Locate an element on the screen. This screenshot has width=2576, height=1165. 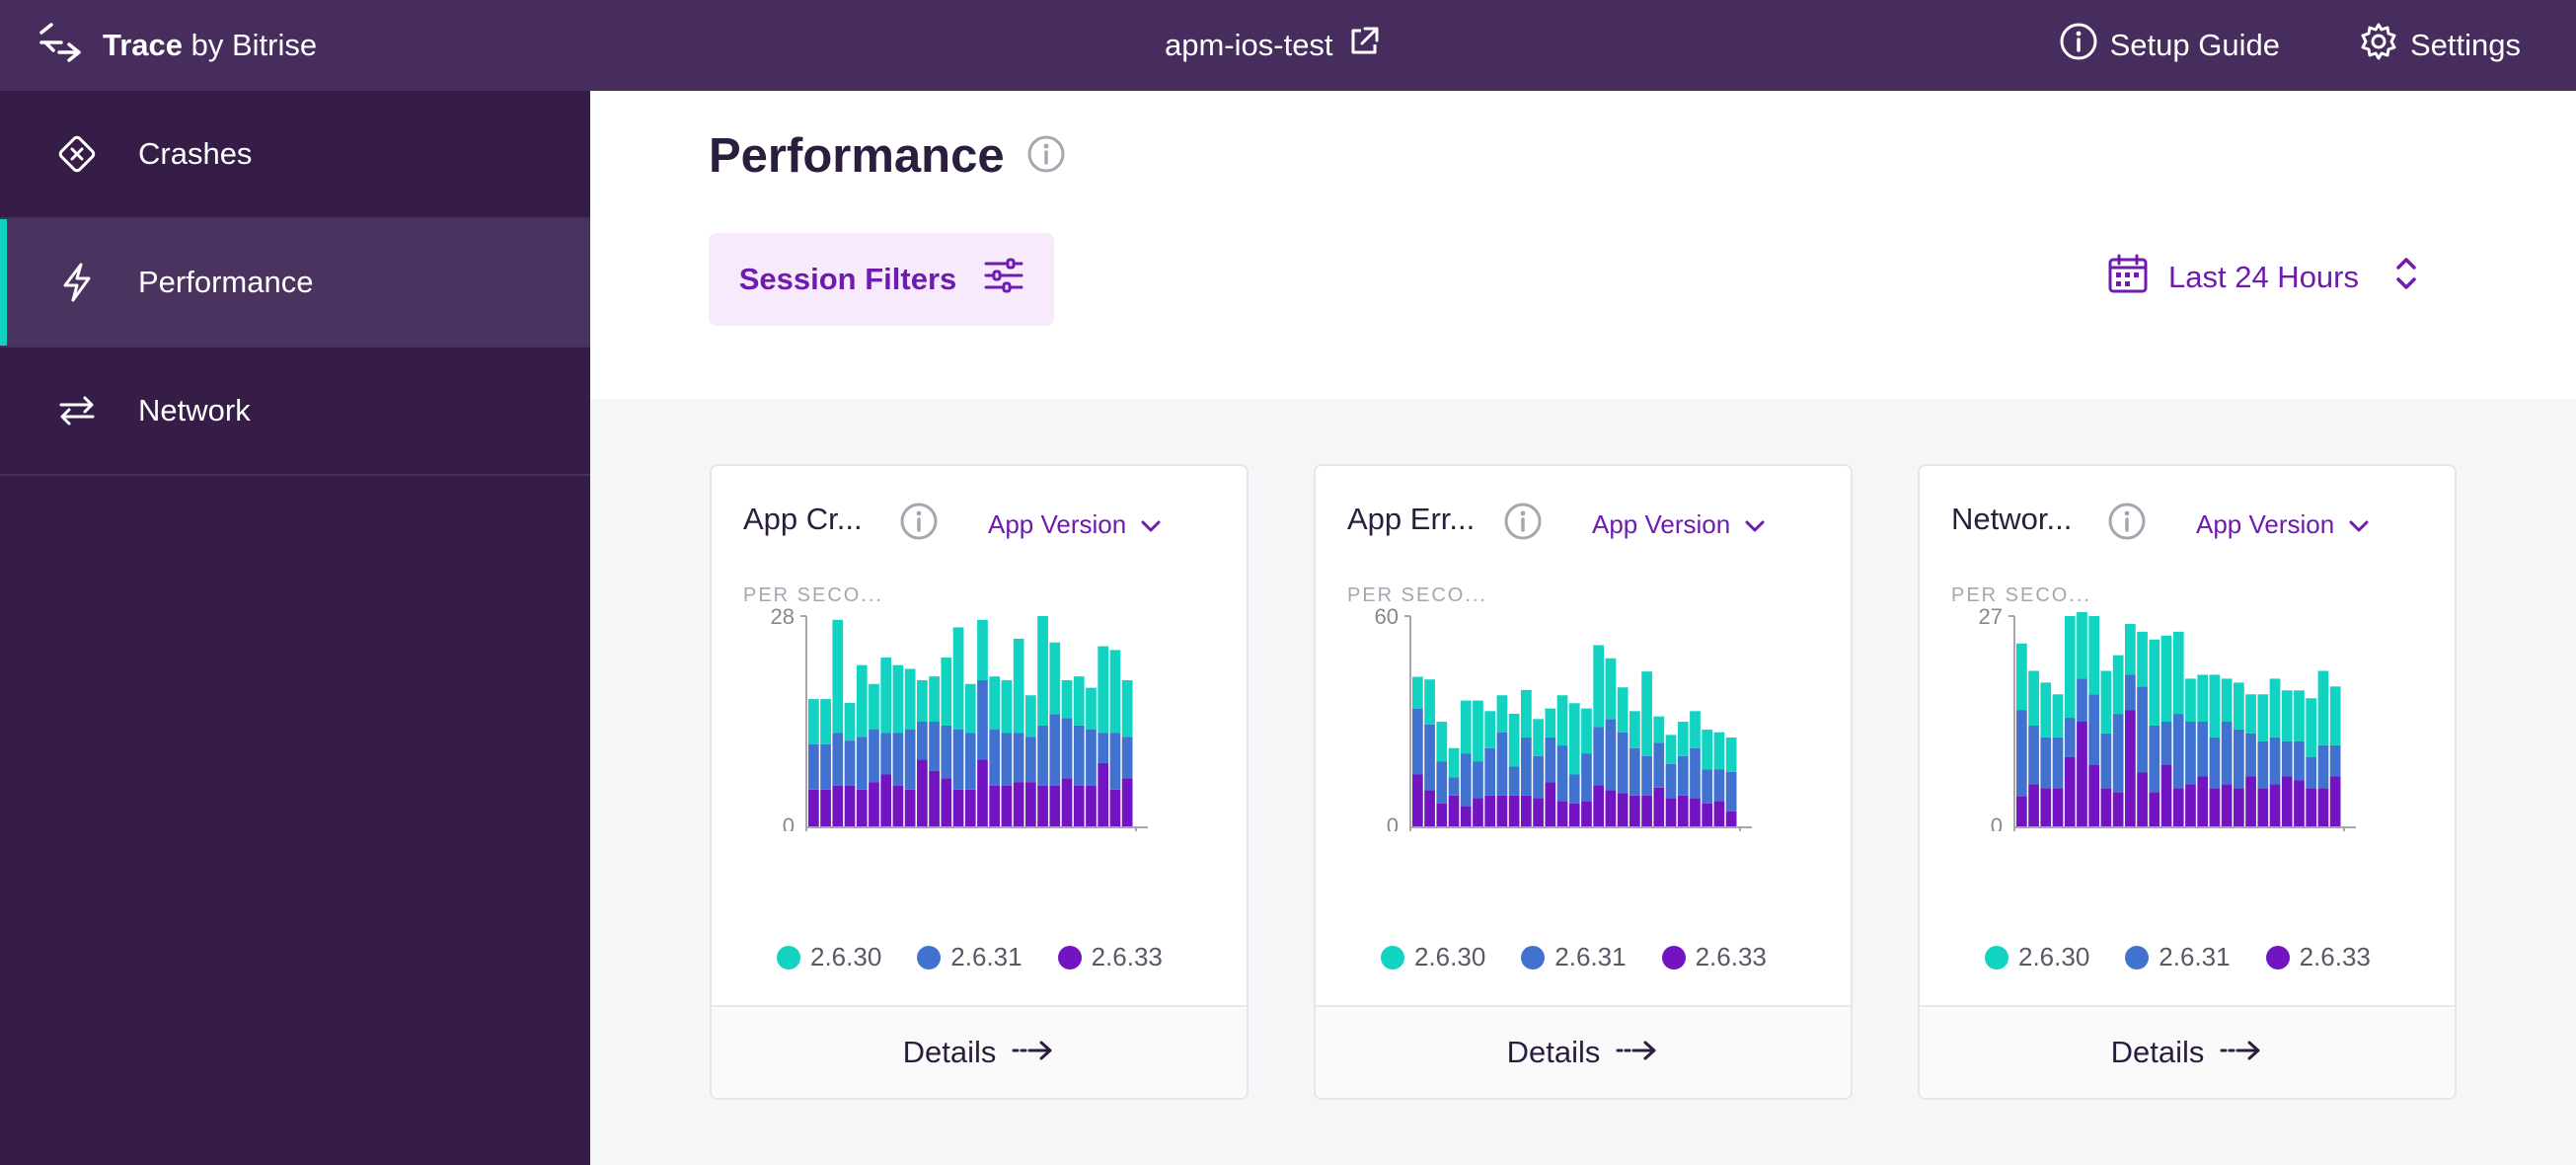
sliders-icon is located at coordinates (1003, 280).